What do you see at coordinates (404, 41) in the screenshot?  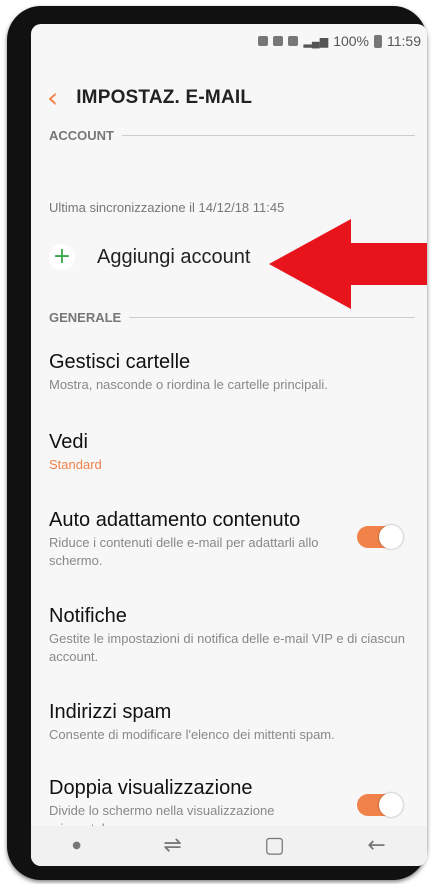 I see `clock: 11:59` at bounding box center [404, 41].